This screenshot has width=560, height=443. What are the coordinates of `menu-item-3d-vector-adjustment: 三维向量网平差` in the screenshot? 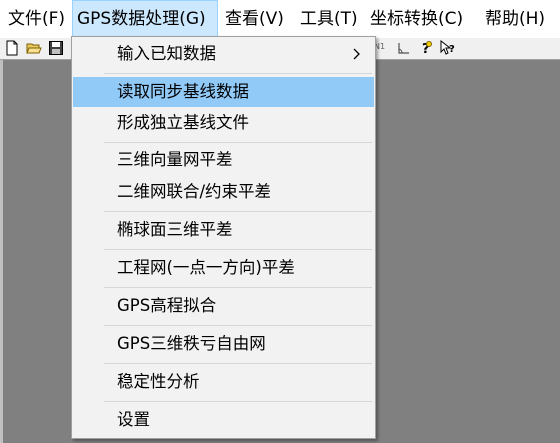 It's located at (223, 160).